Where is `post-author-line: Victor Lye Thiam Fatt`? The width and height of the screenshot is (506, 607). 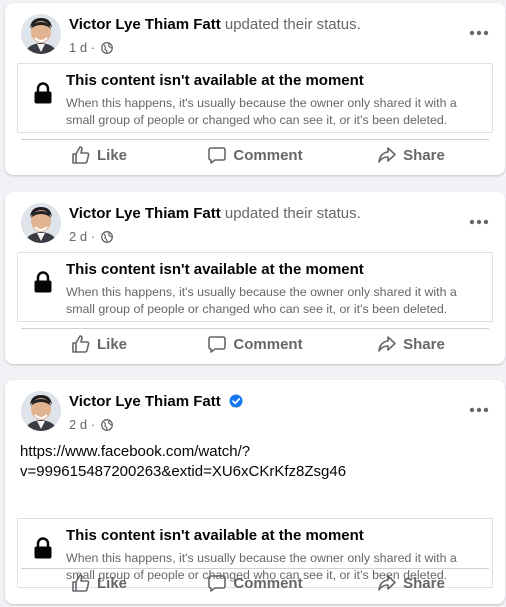
post-author-line: Victor Lye Thiam Fatt is located at coordinates (156, 401).